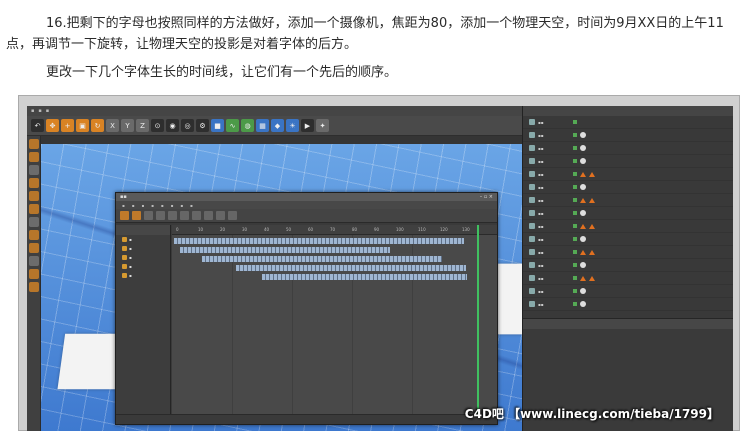  What do you see at coordinates (52, 125) in the screenshot?
I see `move-tool-icon: ✥` at bounding box center [52, 125].